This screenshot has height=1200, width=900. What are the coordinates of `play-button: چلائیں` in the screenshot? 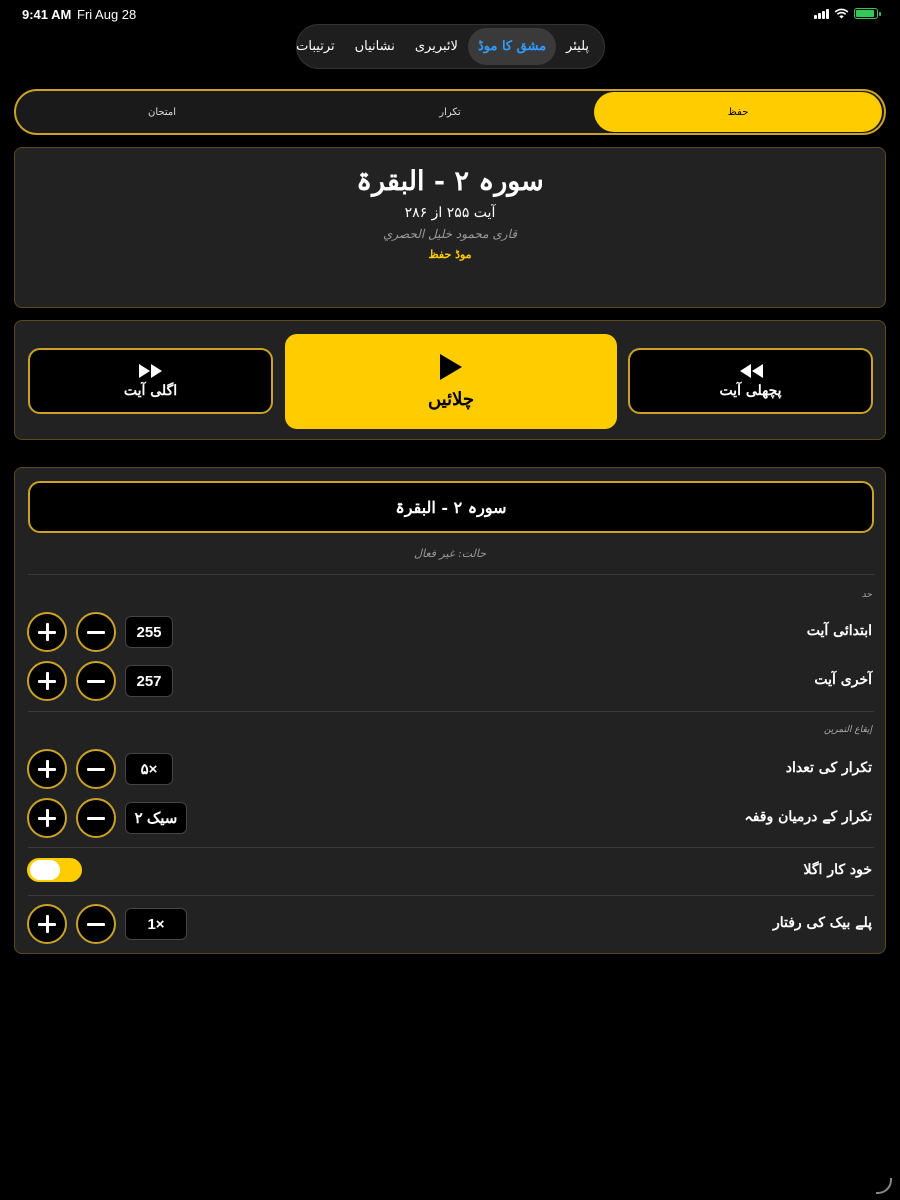 It's located at (451, 381).